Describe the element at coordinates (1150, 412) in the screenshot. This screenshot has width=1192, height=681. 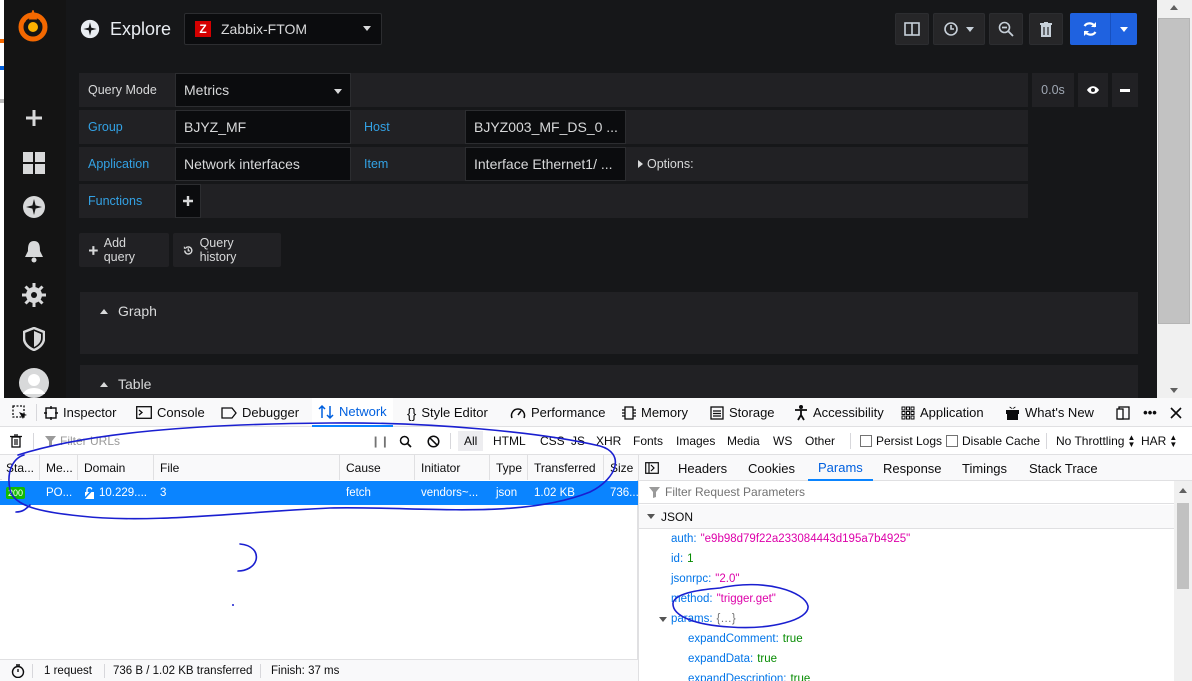
I see `more-options-icon: •••` at that location.